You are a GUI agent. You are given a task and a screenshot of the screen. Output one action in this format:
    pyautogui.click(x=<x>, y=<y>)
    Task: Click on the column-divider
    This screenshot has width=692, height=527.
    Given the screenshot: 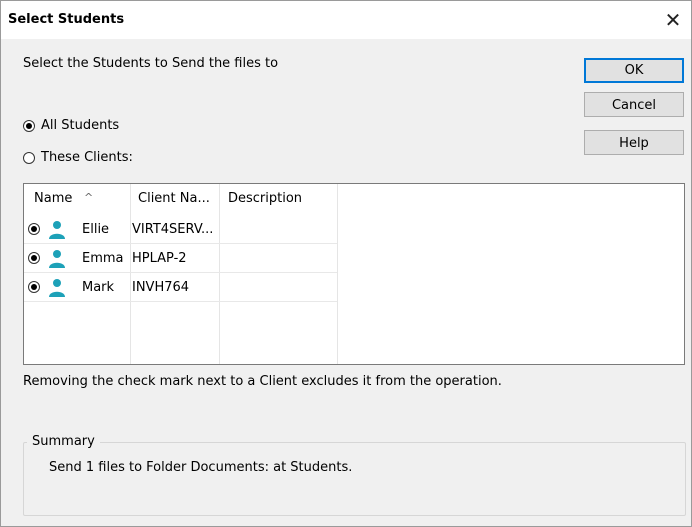 What is the action you would take?
    pyautogui.click(x=337, y=274)
    